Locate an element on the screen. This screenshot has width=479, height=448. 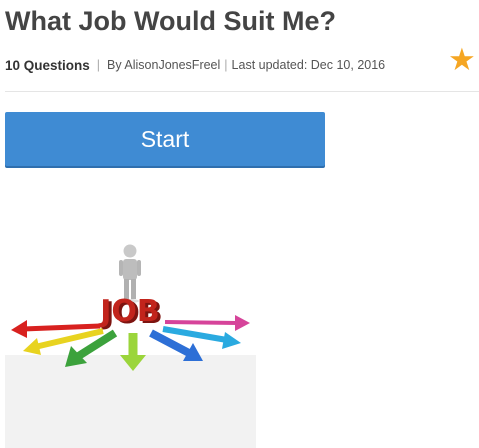
svg-text: JOB is located at coordinates (129, 311).